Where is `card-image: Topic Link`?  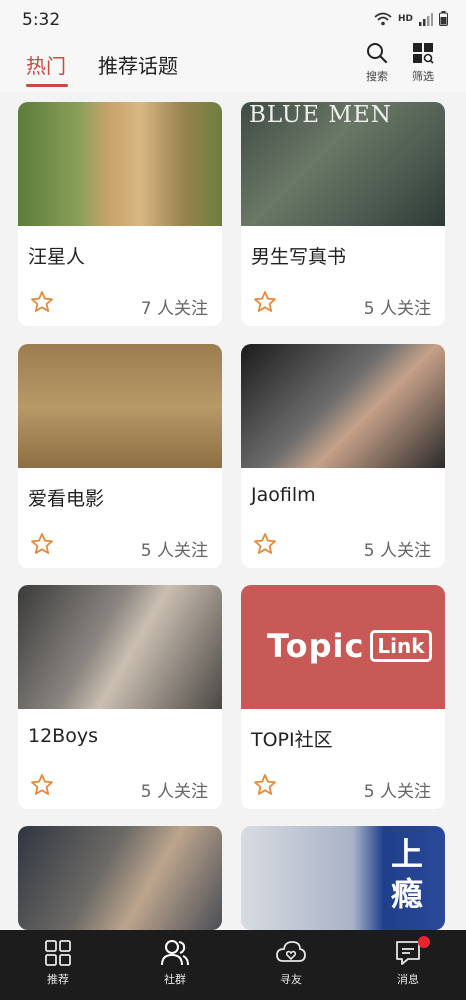
card-image: Topic Link is located at coordinates (343, 647).